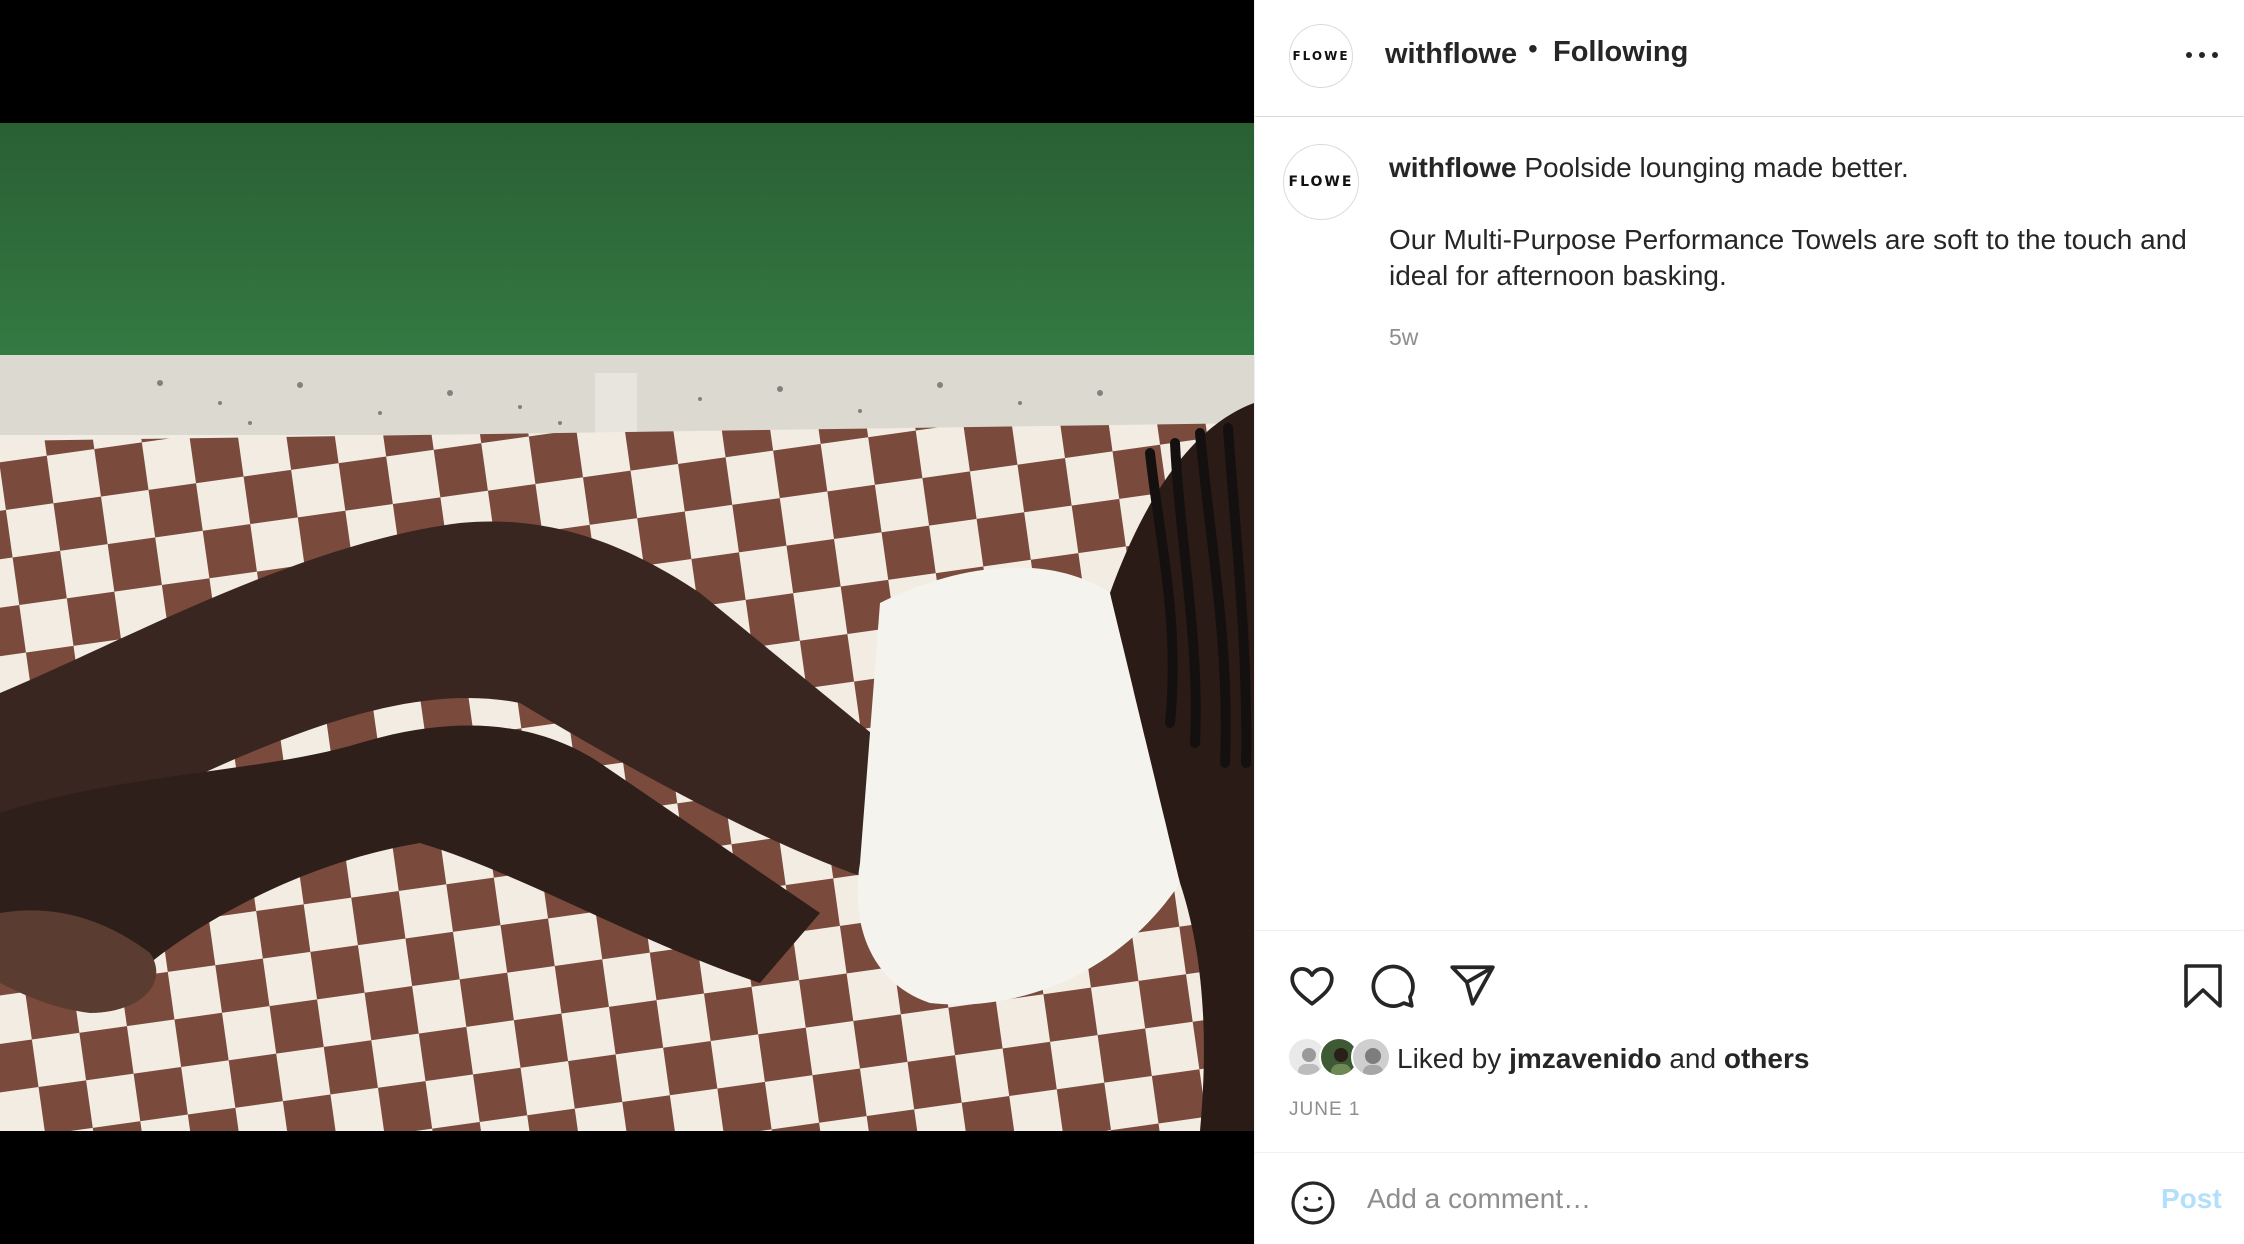  Describe the element at coordinates (1716, 167) in the screenshot. I see `caption-text: Poolside lounging made better.` at that location.